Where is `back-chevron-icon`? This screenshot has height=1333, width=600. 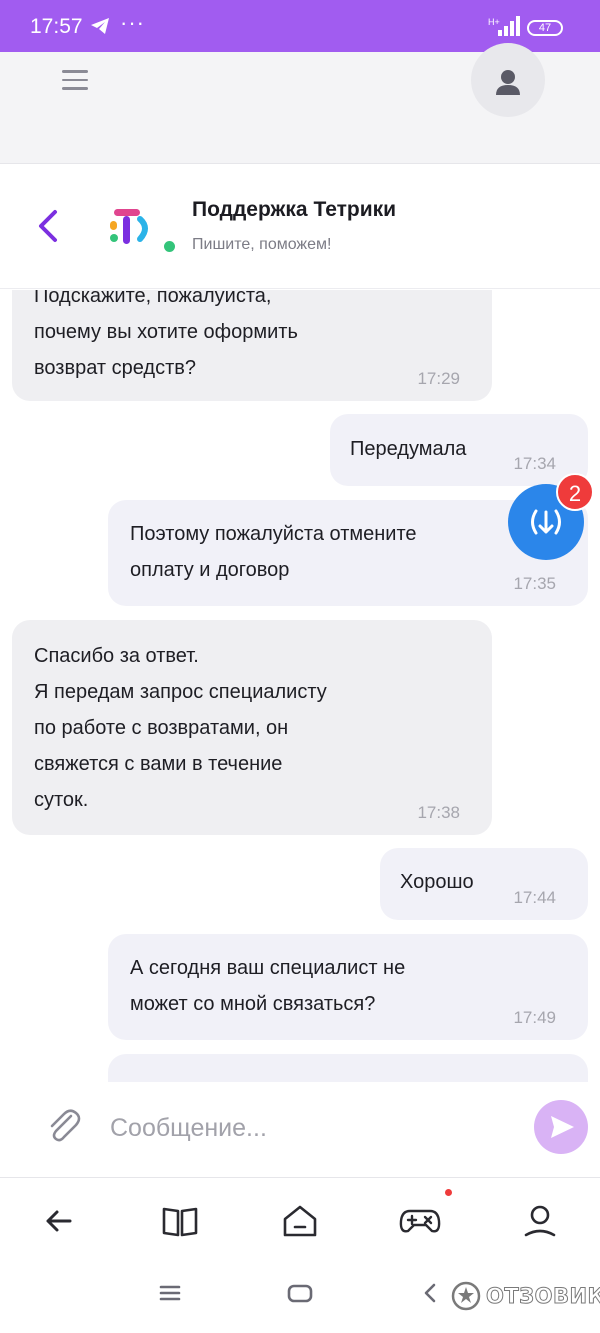 back-chevron-icon is located at coordinates (48, 228).